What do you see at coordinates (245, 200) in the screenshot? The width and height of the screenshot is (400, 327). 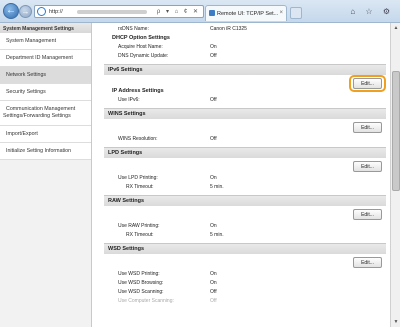 I see `raw-section-header: RAW Settings` at bounding box center [245, 200].